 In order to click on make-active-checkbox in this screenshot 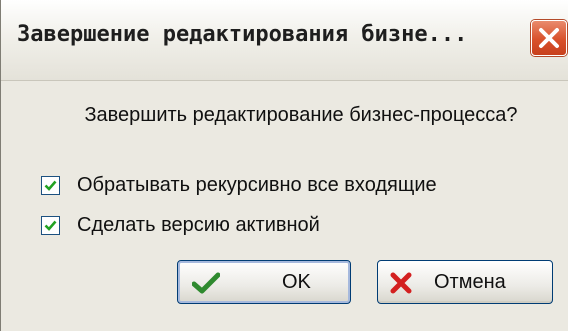, I will do `click(50, 225)`.